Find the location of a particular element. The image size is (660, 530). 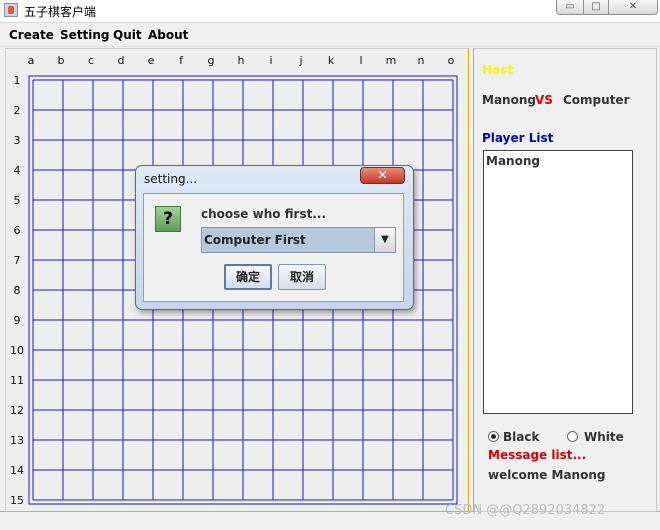

column-label: o is located at coordinates (451, 60).